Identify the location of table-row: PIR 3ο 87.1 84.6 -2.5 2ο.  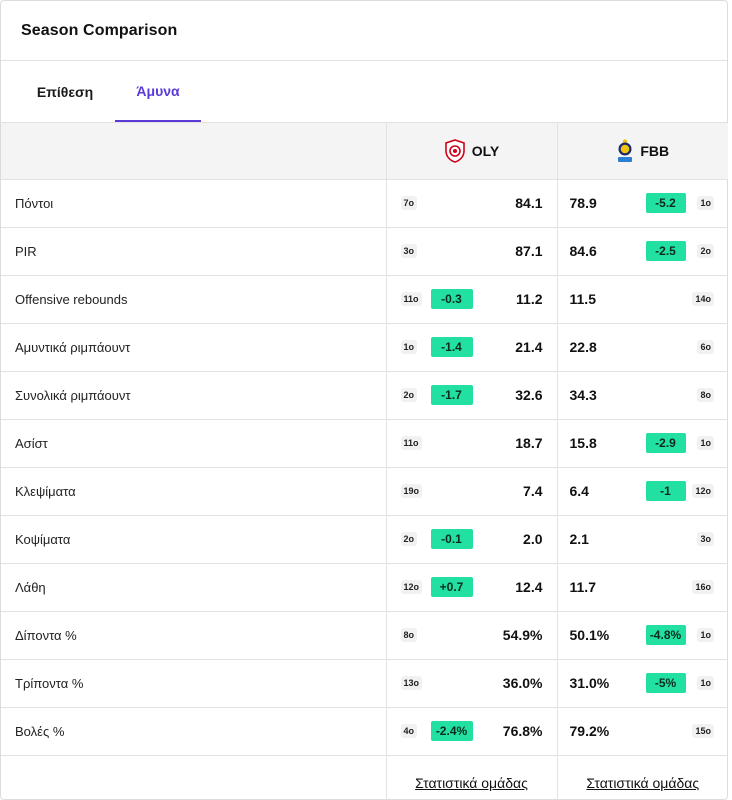
(364, 251).